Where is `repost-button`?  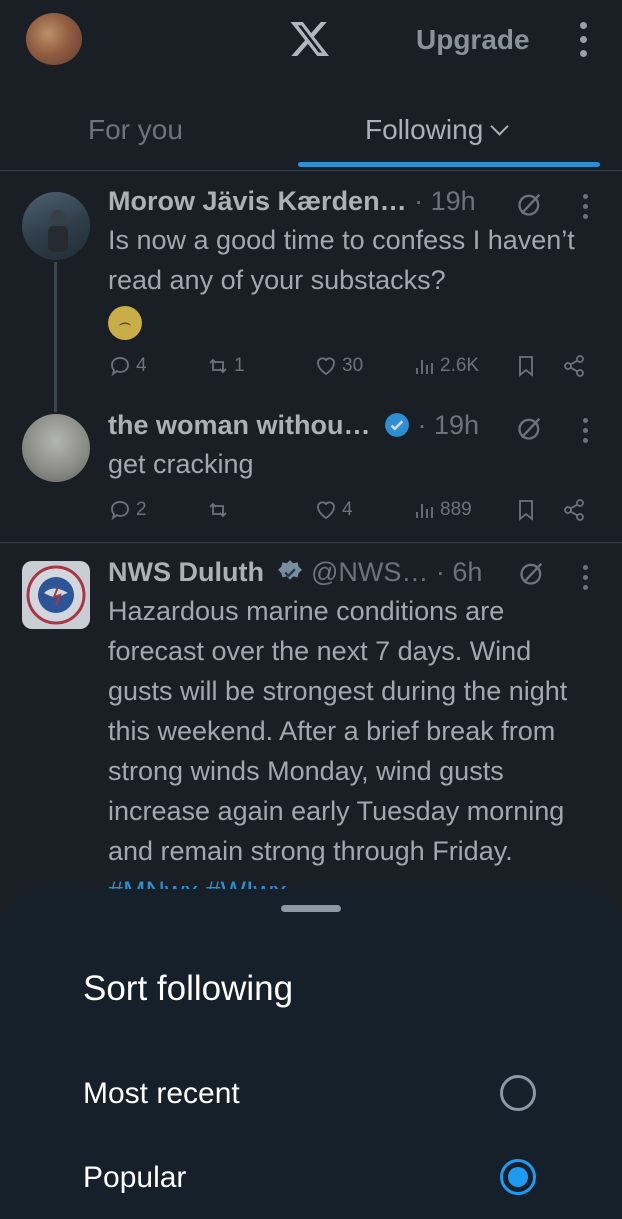 repost-button is located at coordinates (220, 510).